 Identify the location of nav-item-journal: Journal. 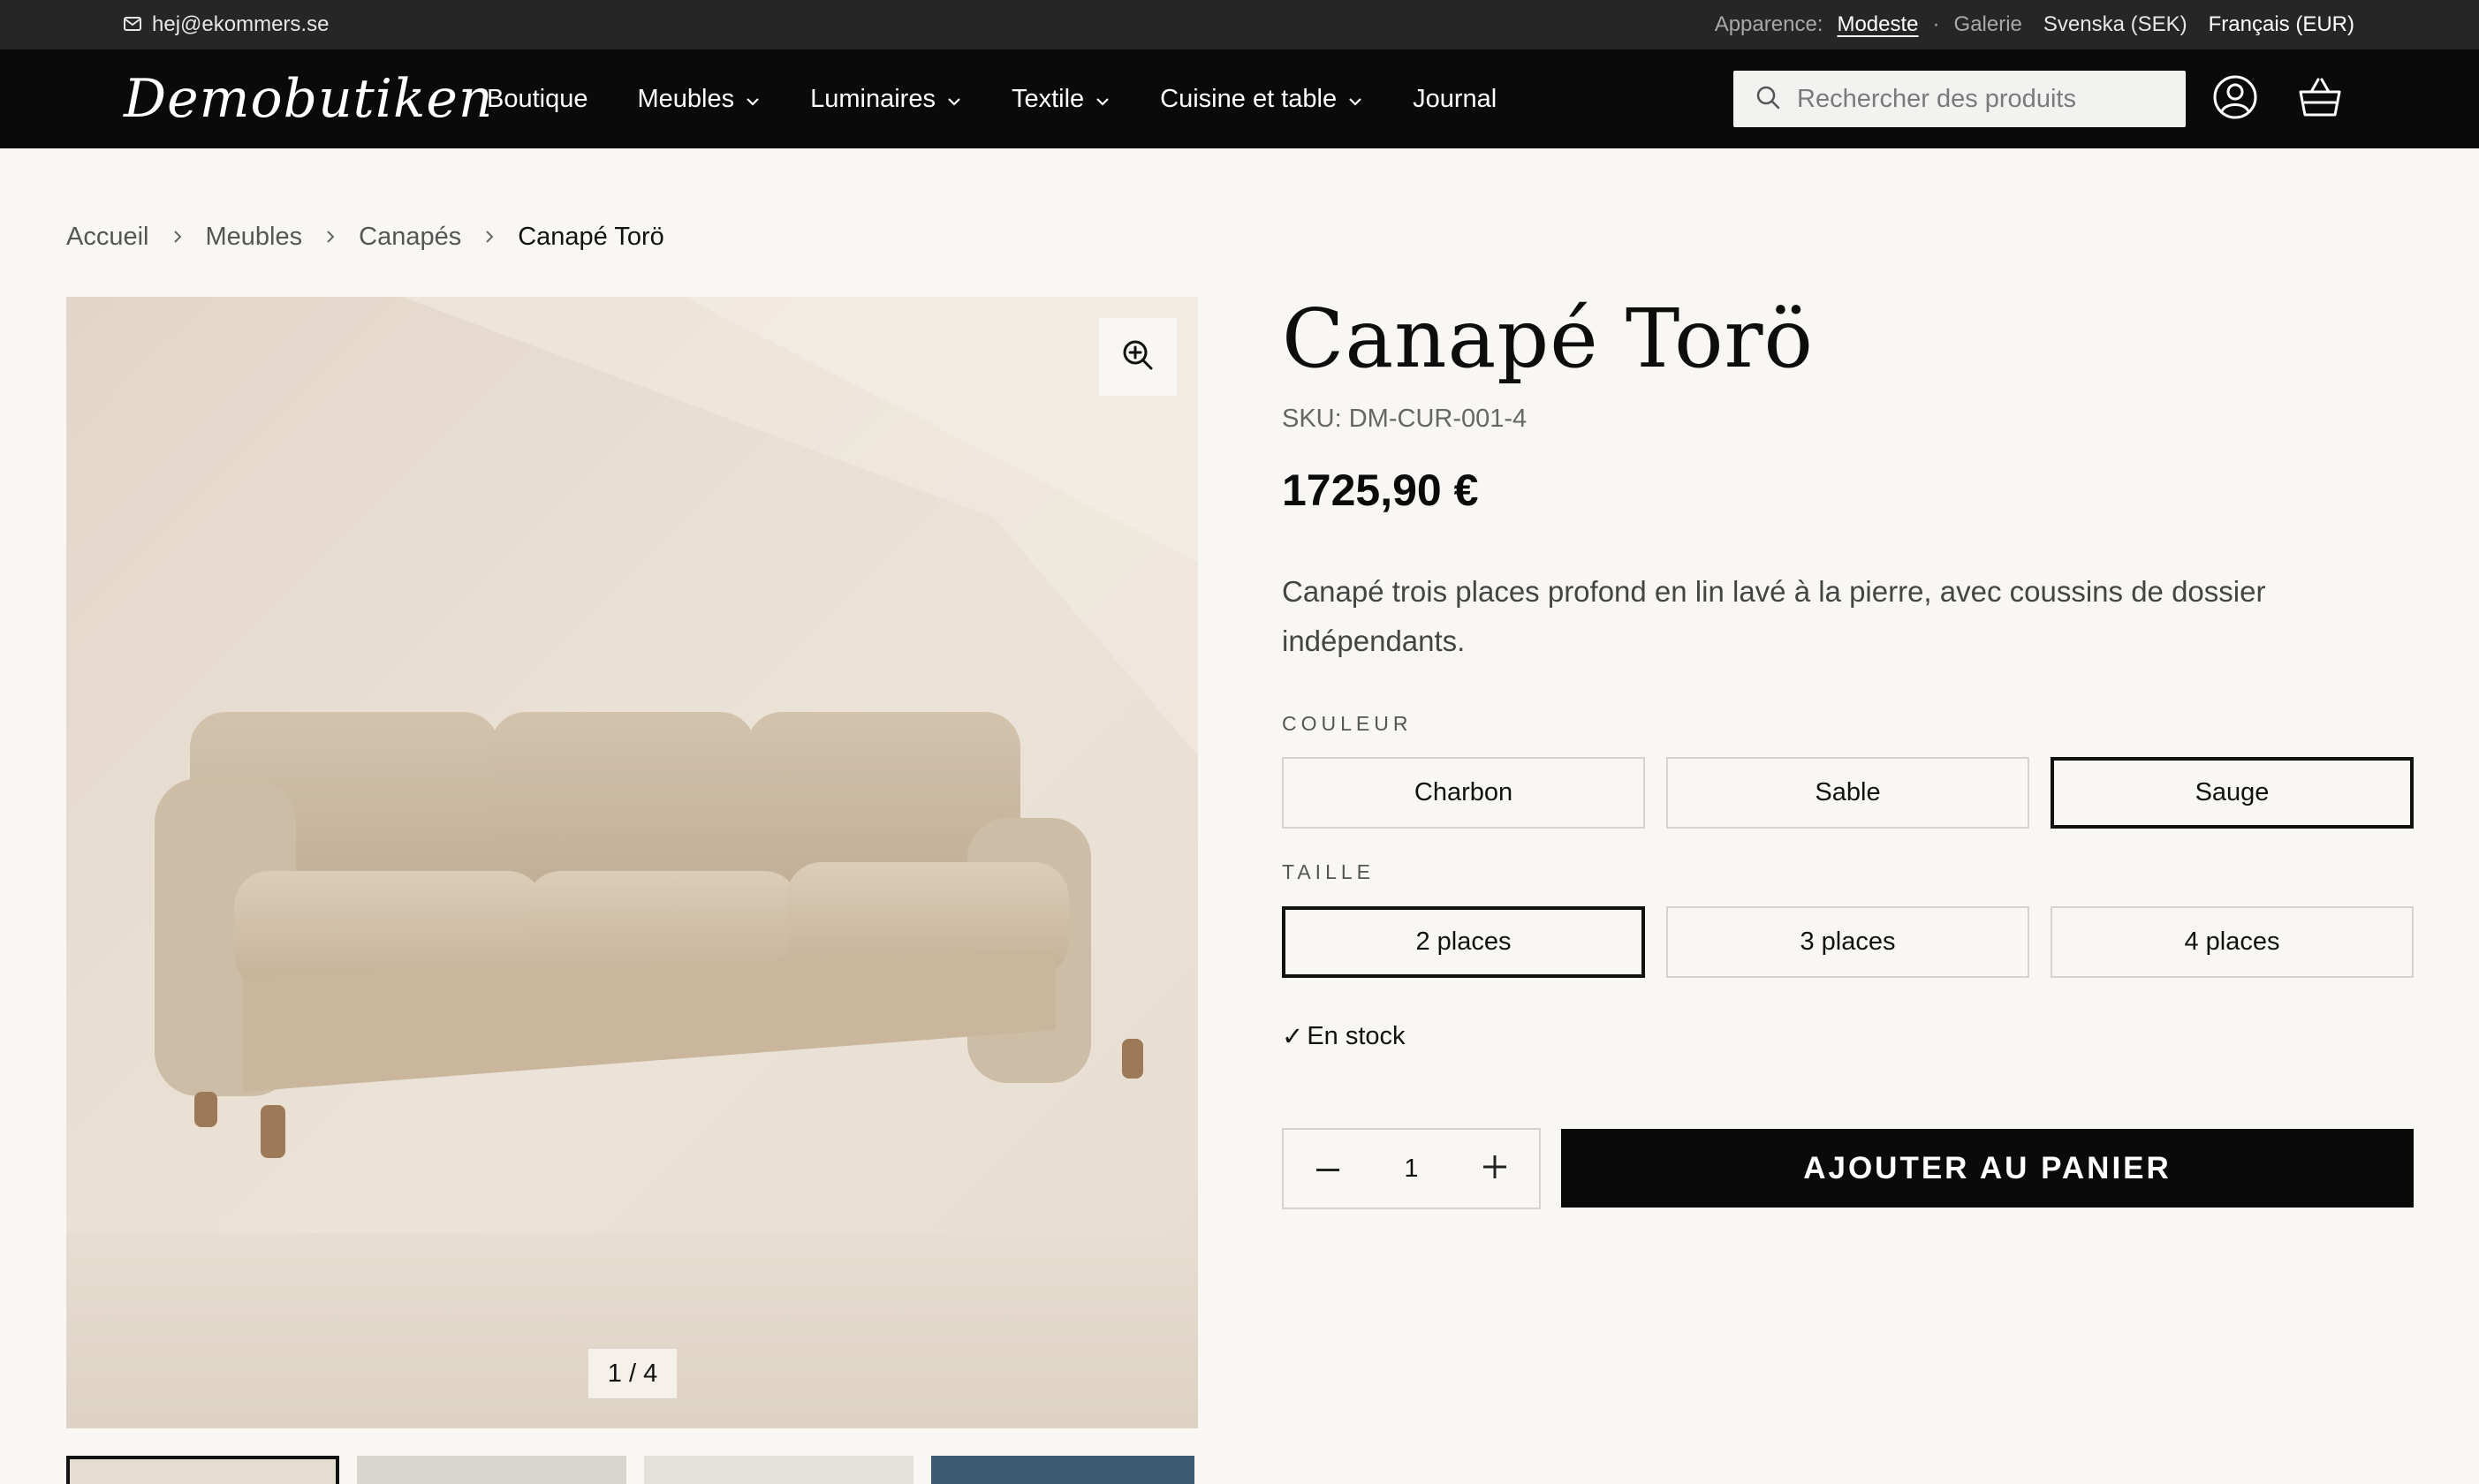
(1455, 99).